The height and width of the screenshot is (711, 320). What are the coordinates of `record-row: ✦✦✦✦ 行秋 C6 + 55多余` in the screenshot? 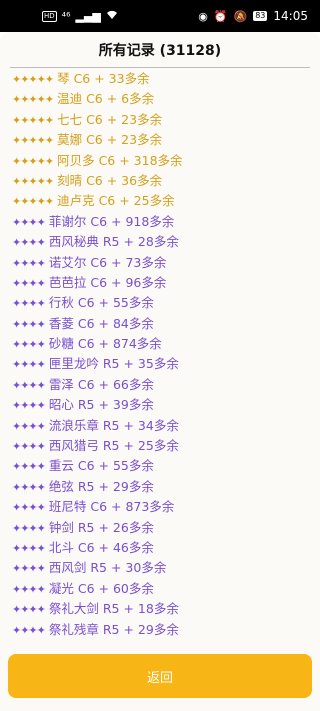 It's located at (160, 303).